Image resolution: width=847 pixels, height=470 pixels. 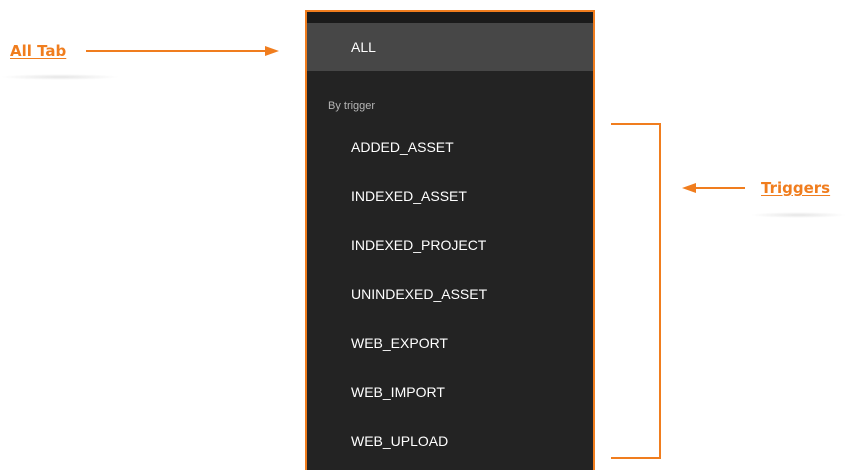 I want to click on triggers-callout-label: Triggers, so click(x=796, y=188).